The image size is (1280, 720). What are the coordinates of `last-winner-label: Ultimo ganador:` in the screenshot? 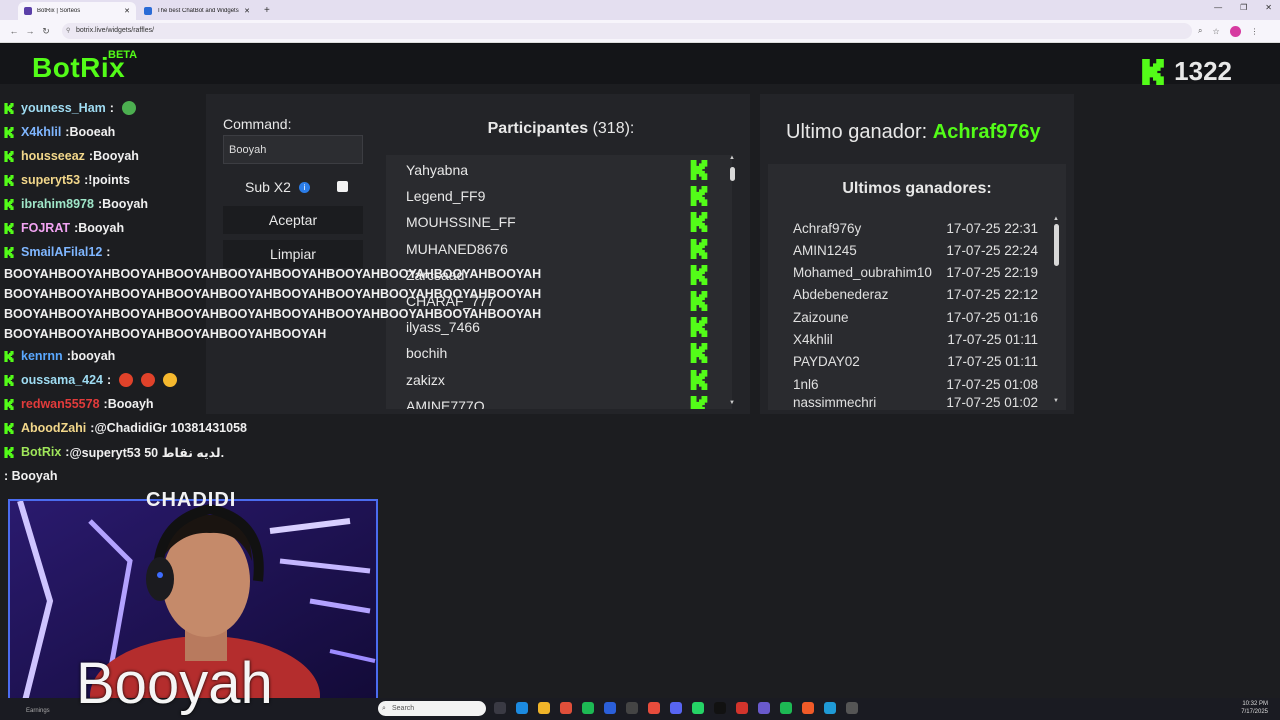 It's located at (857, 132).